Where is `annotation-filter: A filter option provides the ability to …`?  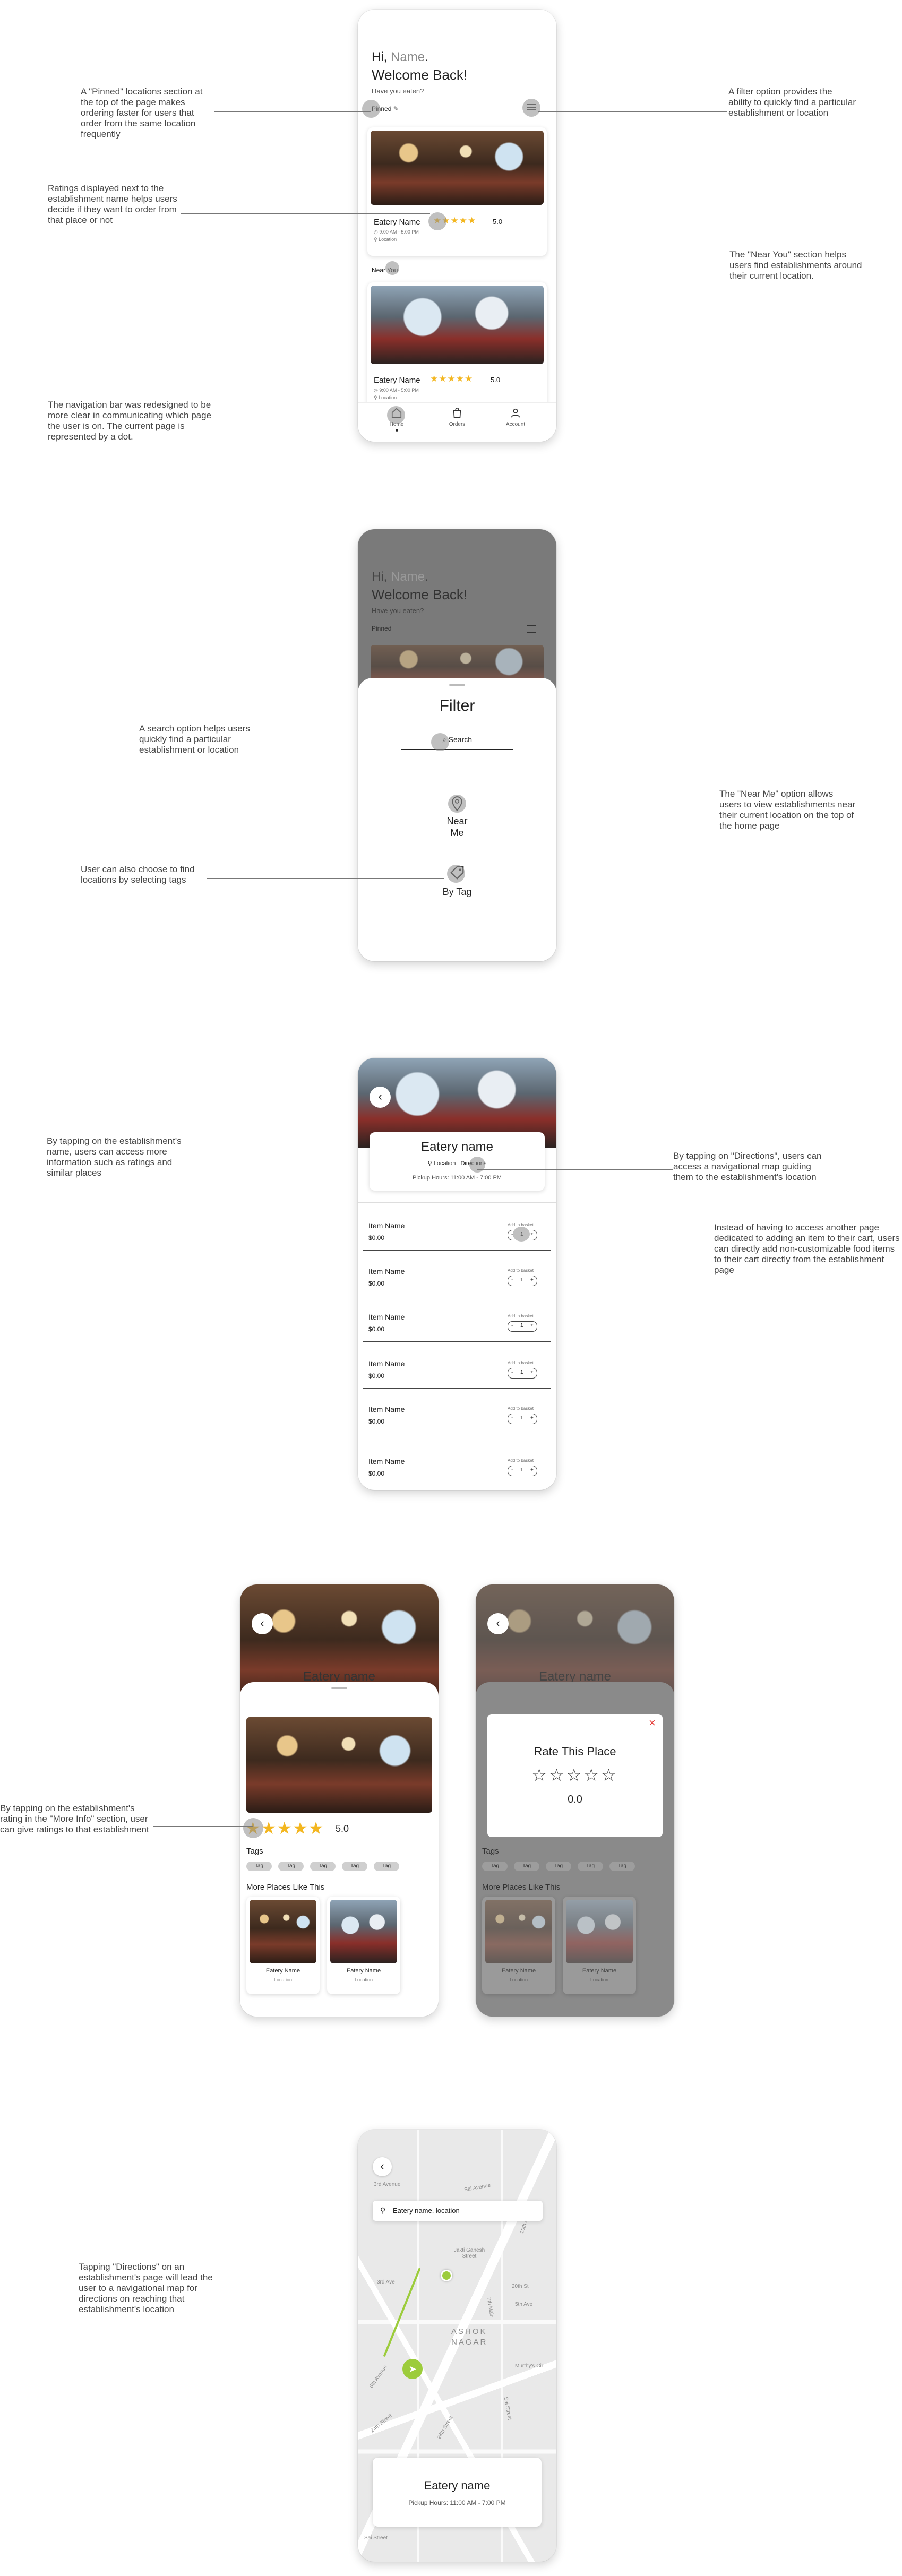 annotation-filter: A filter option provides the ability to … is located at coordinates (792, 102).